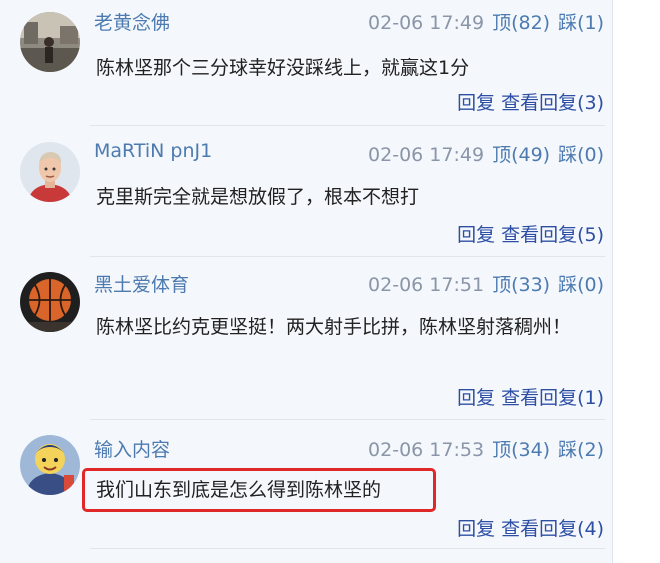  Describe the element at coordinates (153, 151) in the screenshot. I see `comment-username: MaRTiN pnJ1` at that location.